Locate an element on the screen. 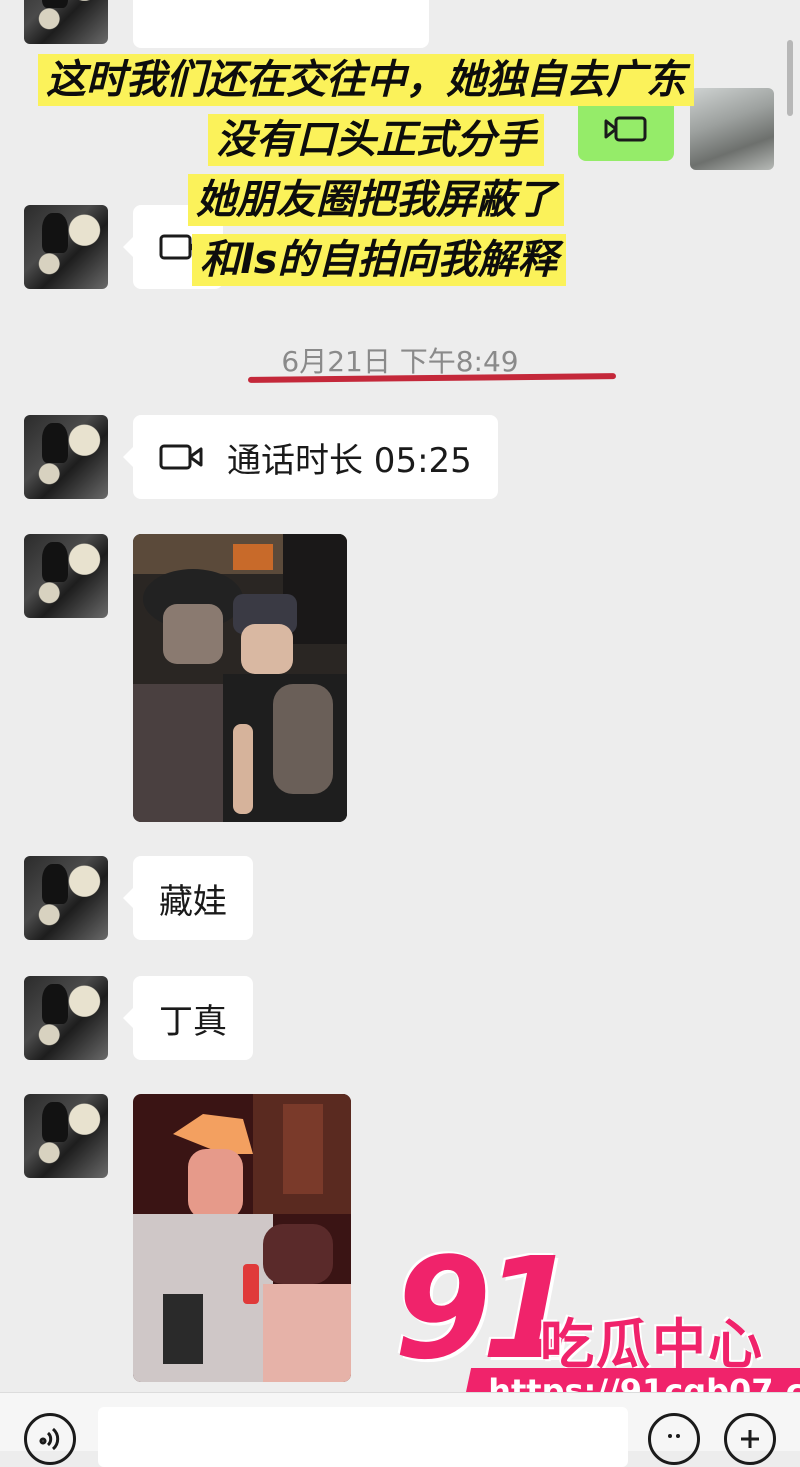 The image size is (800, 1467). my-avatar is located at coordinates (732, 129).